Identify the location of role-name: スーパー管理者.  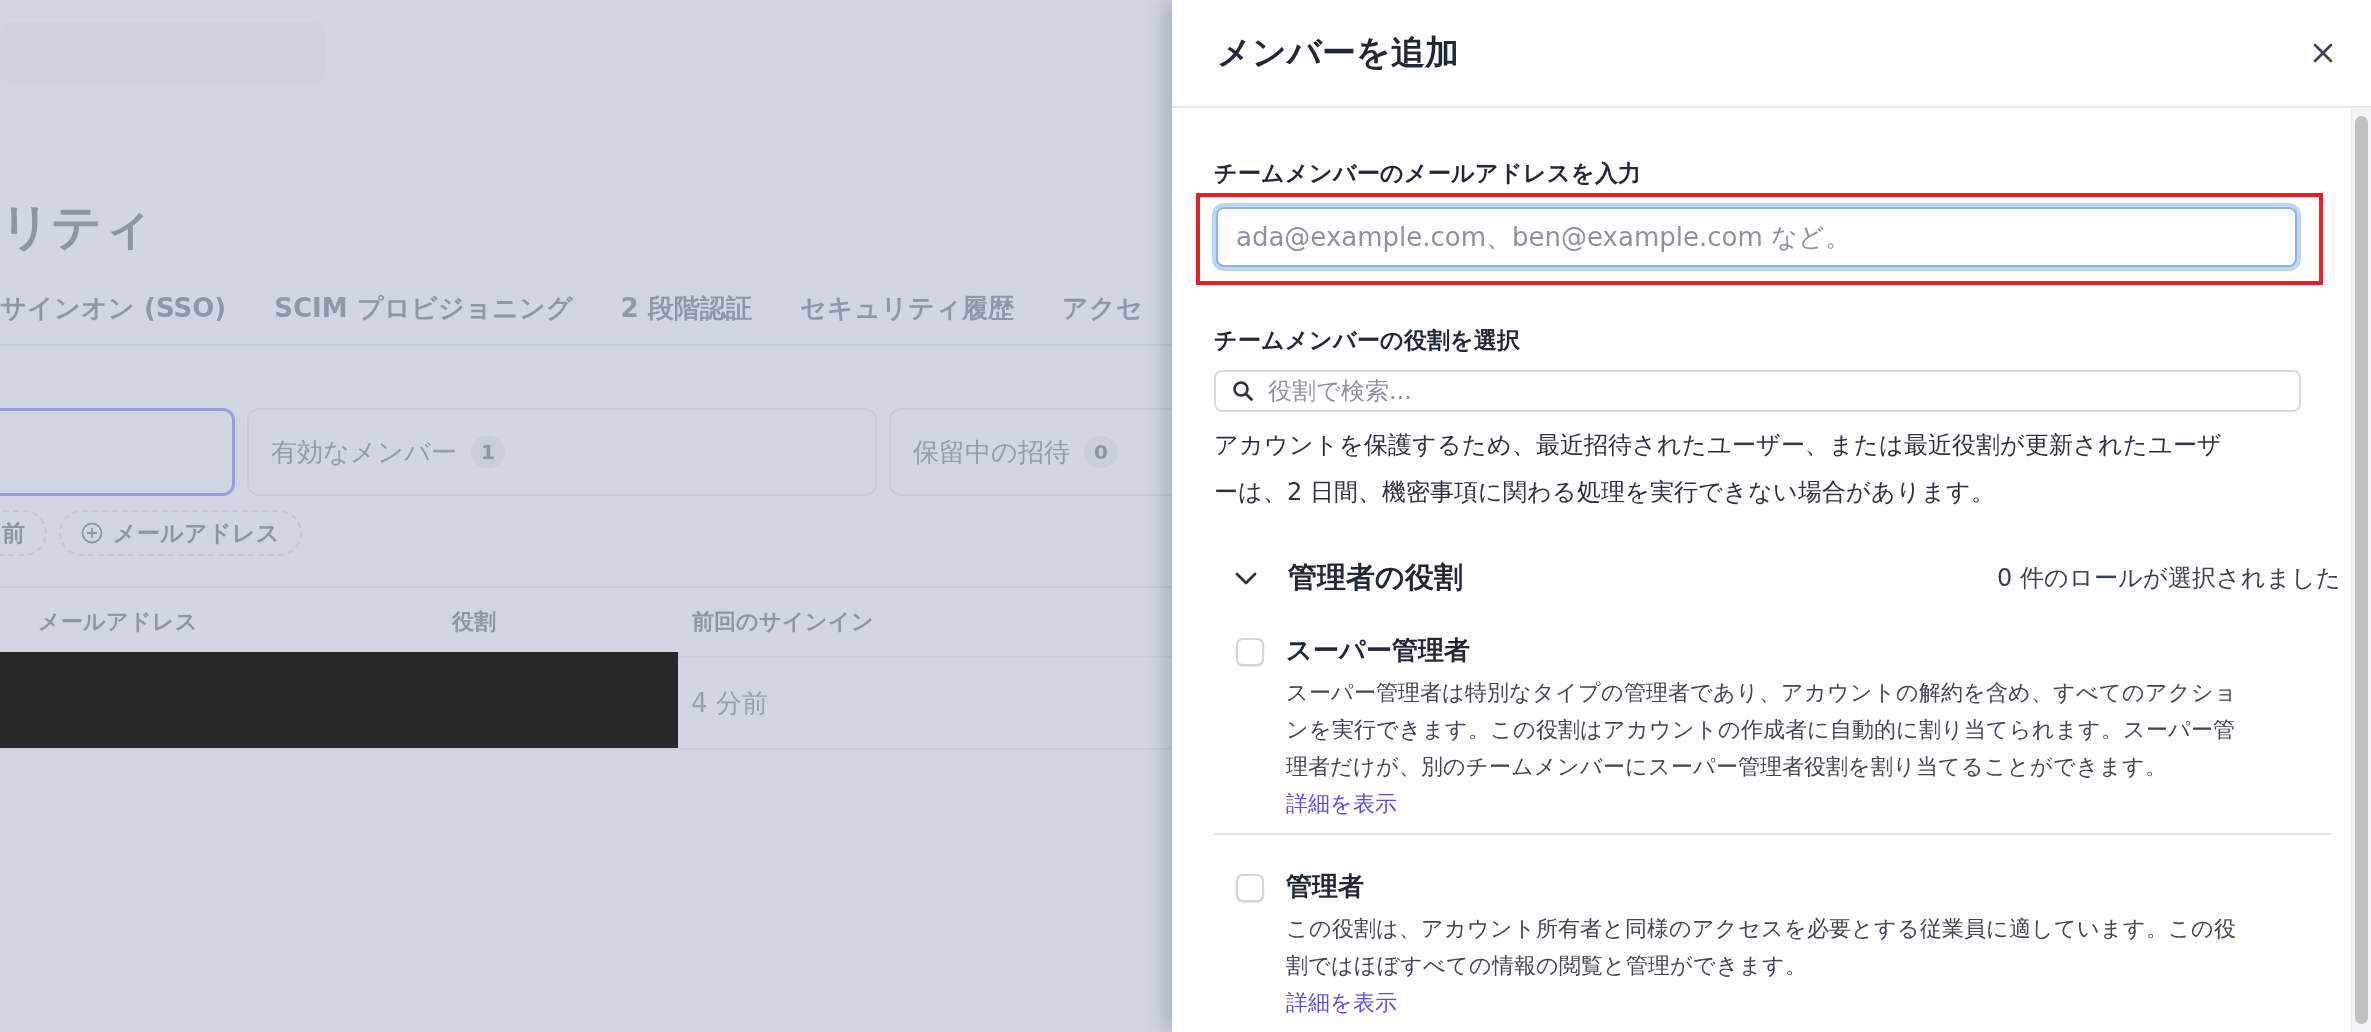
(1378, 650).